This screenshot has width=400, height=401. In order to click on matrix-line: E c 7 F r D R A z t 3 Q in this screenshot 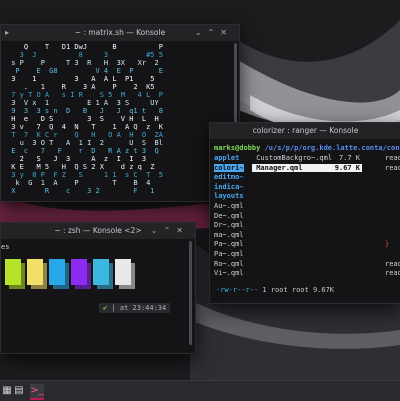, I will do `click(83, 151)`.